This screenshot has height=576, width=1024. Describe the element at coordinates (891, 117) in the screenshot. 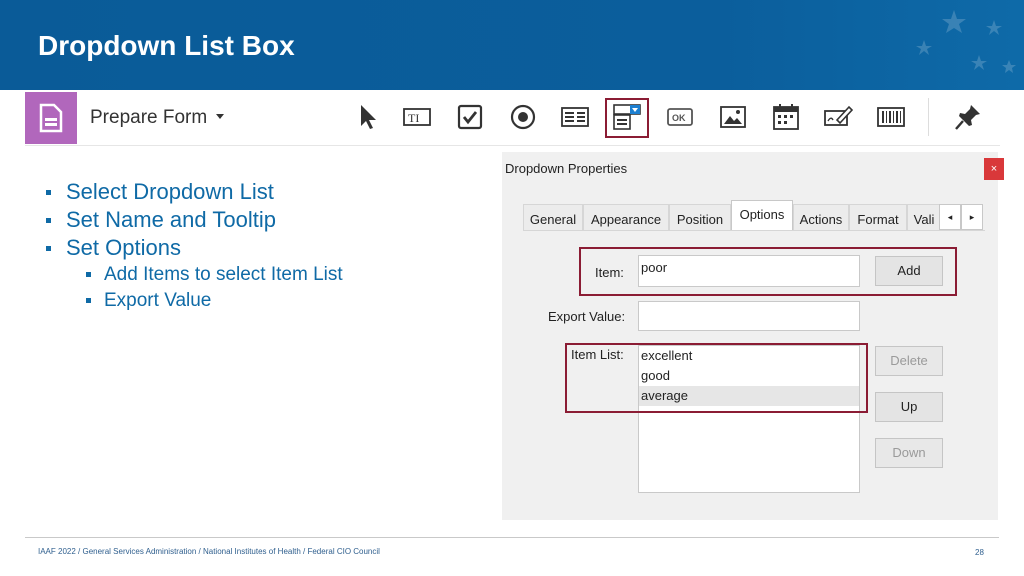

I see `barcode-icon` at that location.